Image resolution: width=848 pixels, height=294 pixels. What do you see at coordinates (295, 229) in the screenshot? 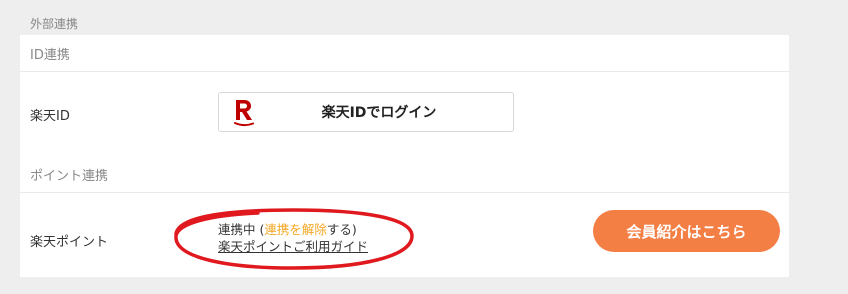
I see `unlink-link: 連携を解除` at bounding box center [295, 229].